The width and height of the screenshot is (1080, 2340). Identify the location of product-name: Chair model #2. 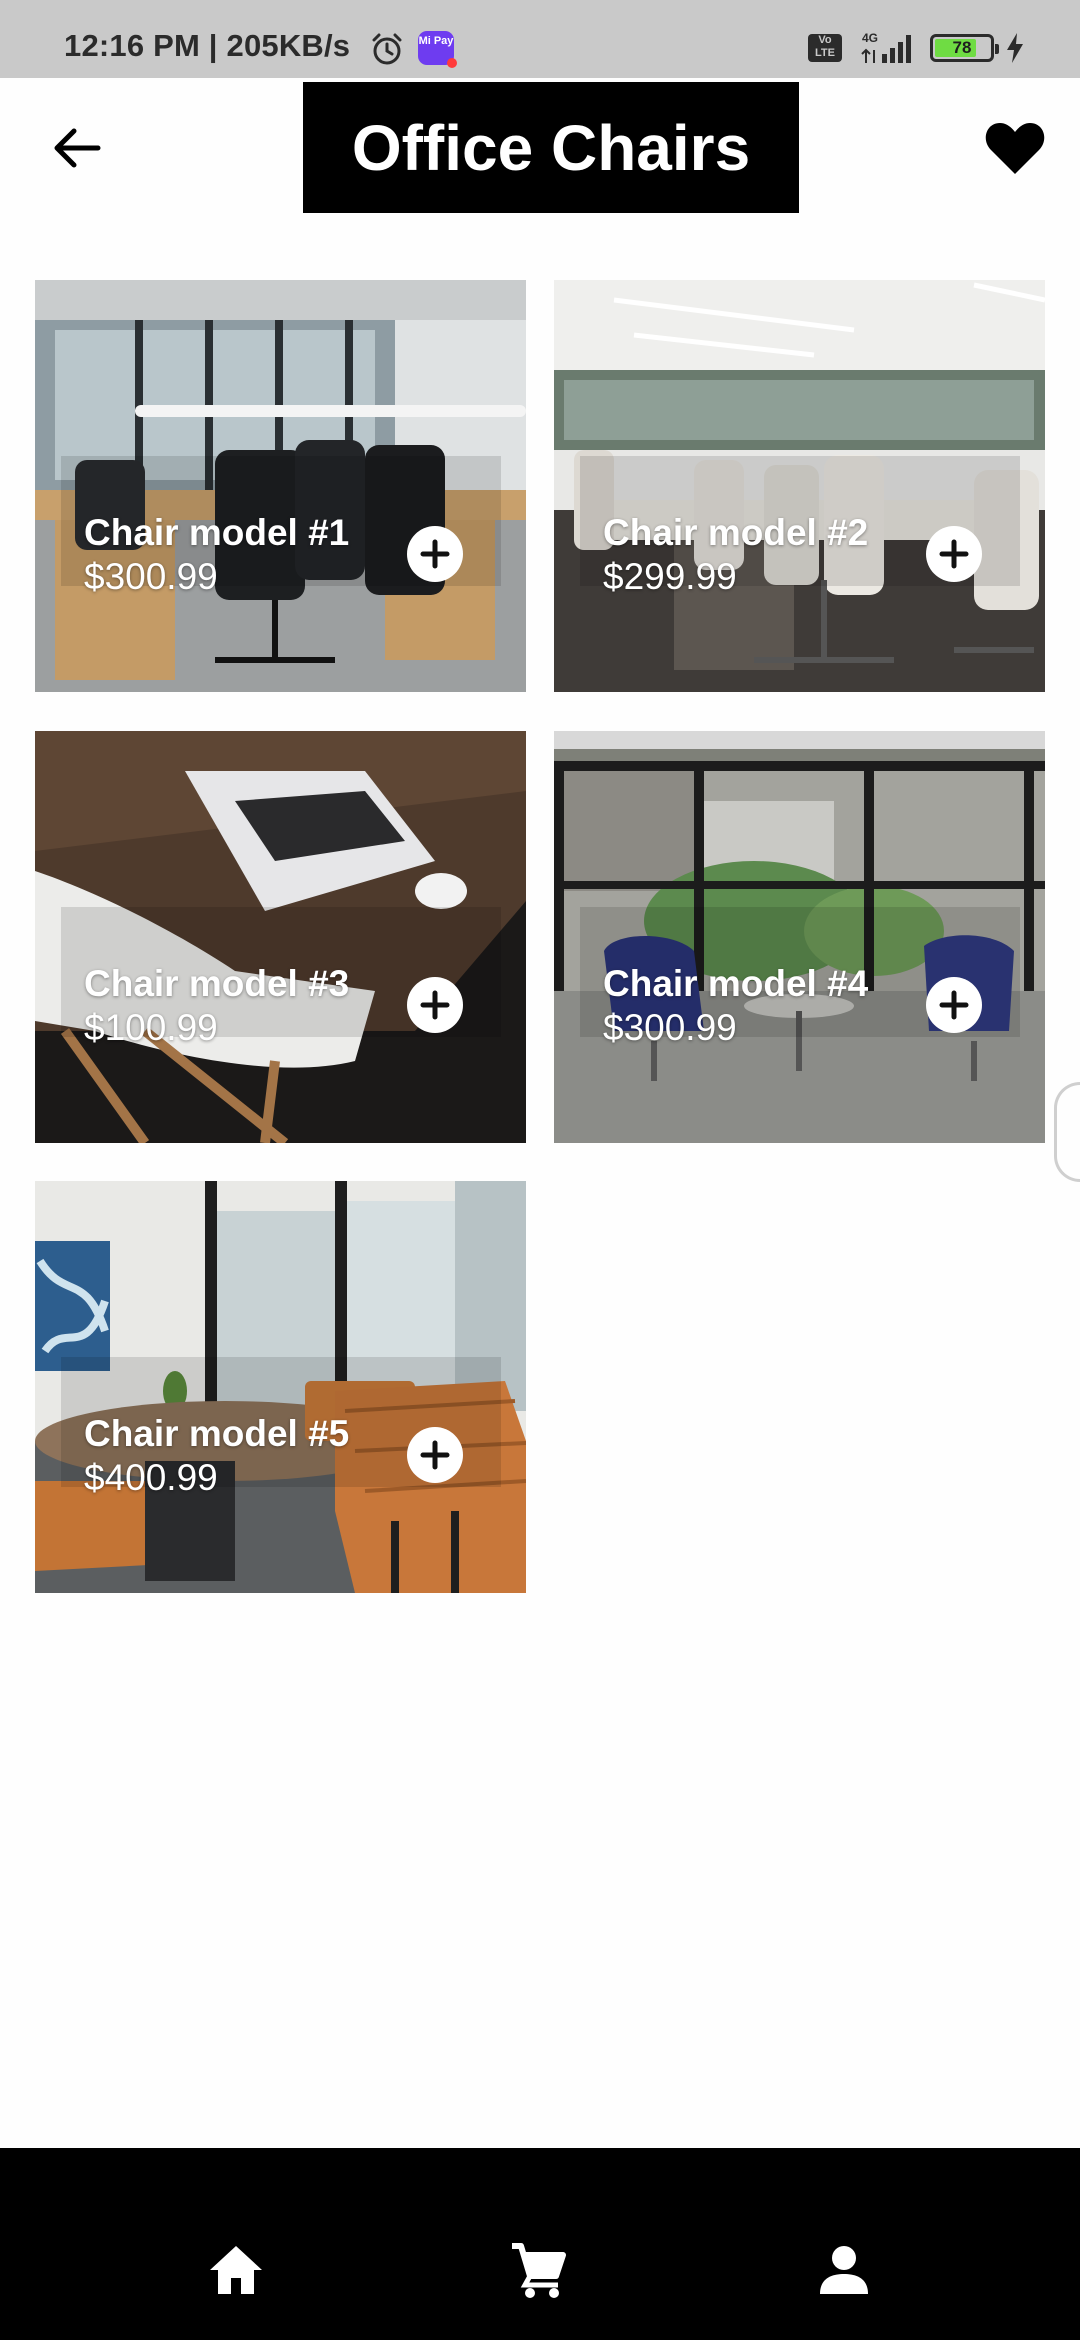
(736, 532).